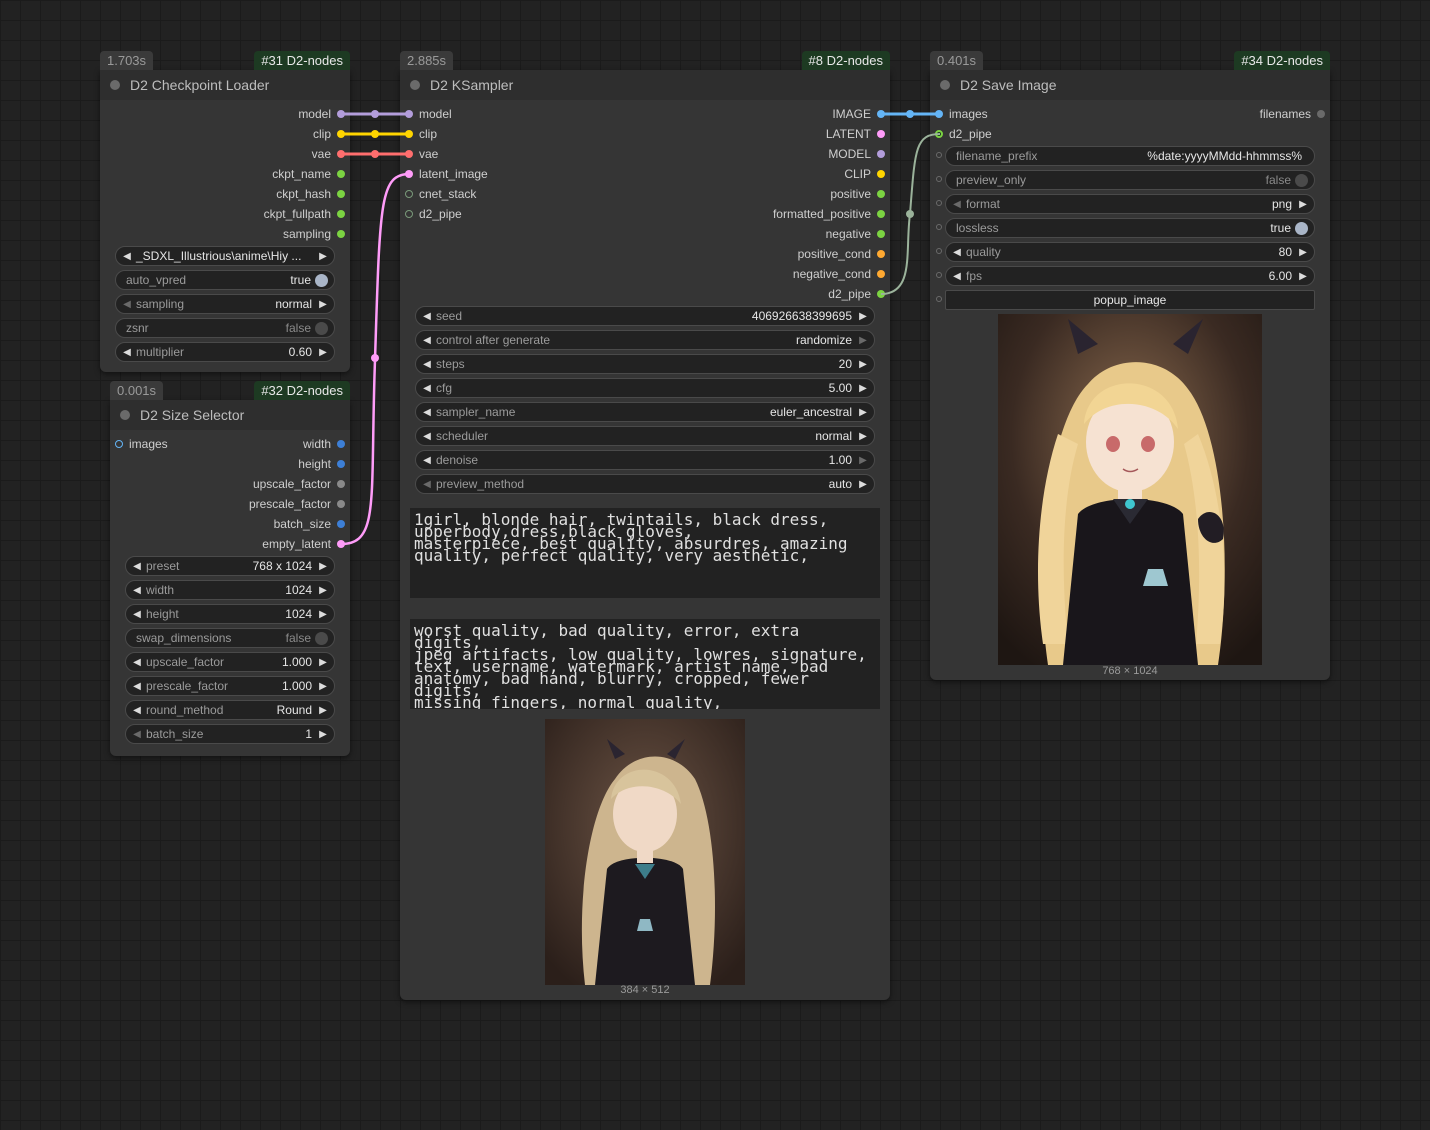 This screenshot has width=1430, height=1130. What do you see at coordinates (645, 852) in the screenshot?
I see `preview-image` at bounding box center [645, 852].